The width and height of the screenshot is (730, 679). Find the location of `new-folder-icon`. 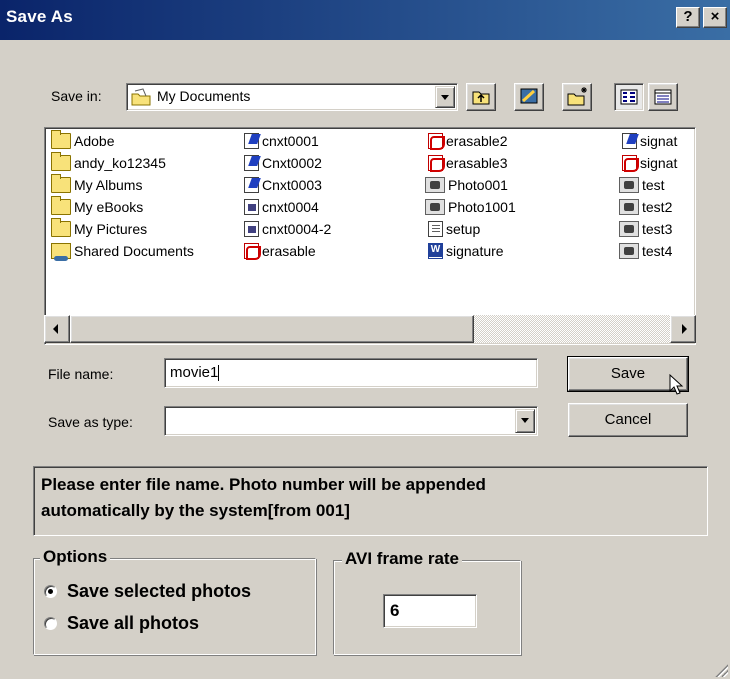

new-folder-icon is located at coordinates (577, 96).